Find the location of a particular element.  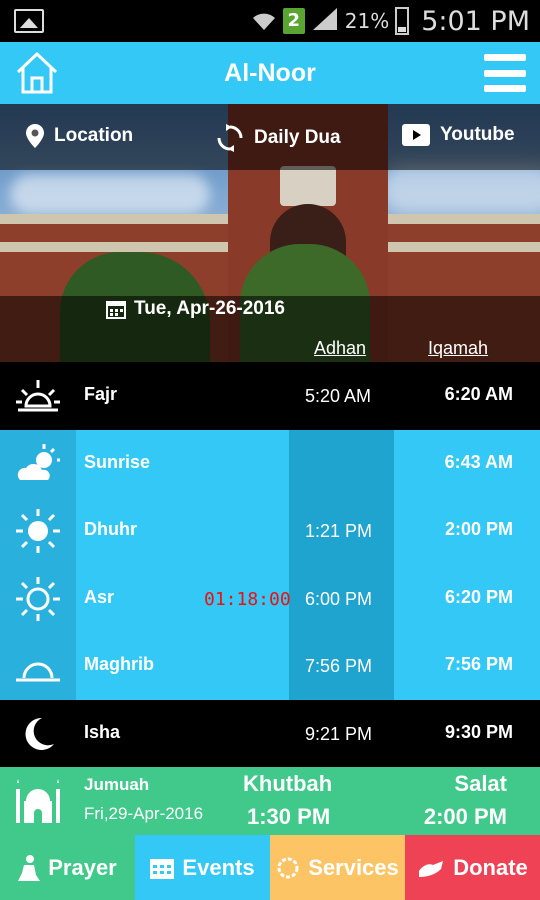

salat-label: Salat is located at coordinates (480, 783).